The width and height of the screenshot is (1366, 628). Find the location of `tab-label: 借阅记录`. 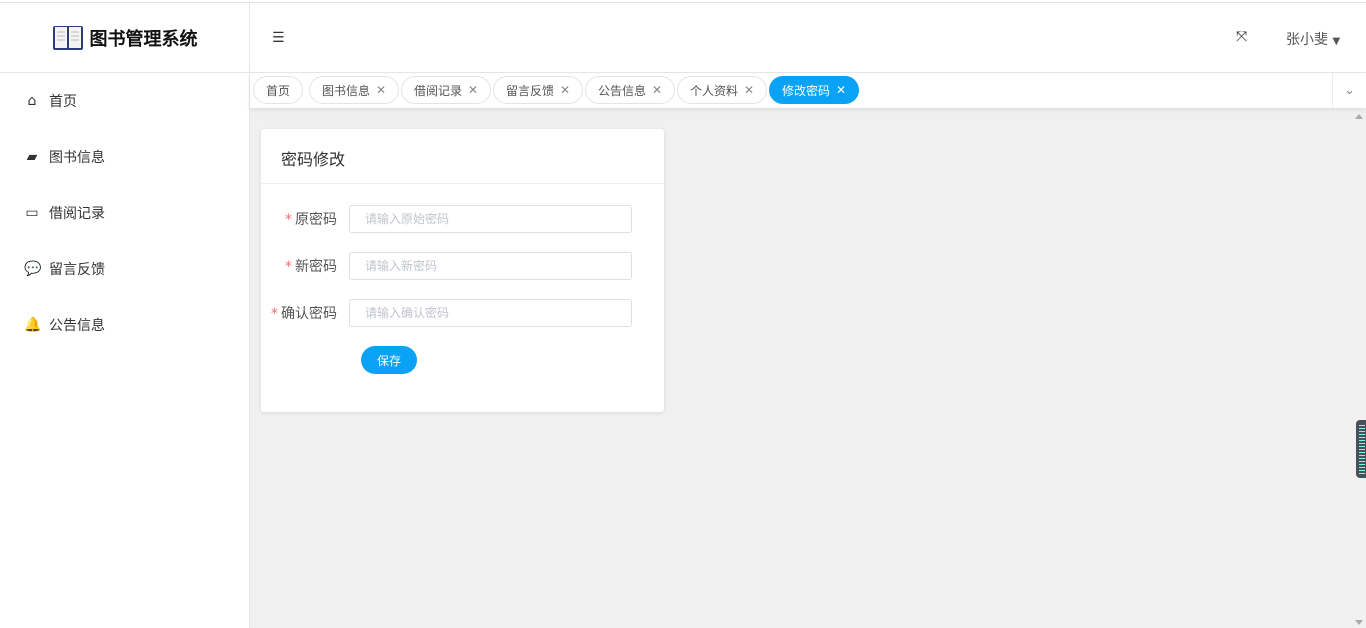

tab-label: 借阅记录 is located at coordinates (438, 90).